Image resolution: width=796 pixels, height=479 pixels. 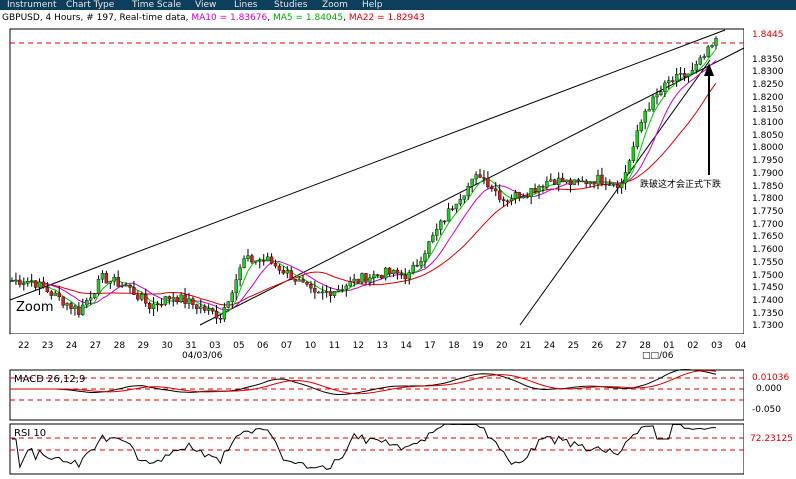 What do you see at coordinates (47, 346) in the screenshot?
I see `date-tick-label: 23` at bounding box center [47, 346].